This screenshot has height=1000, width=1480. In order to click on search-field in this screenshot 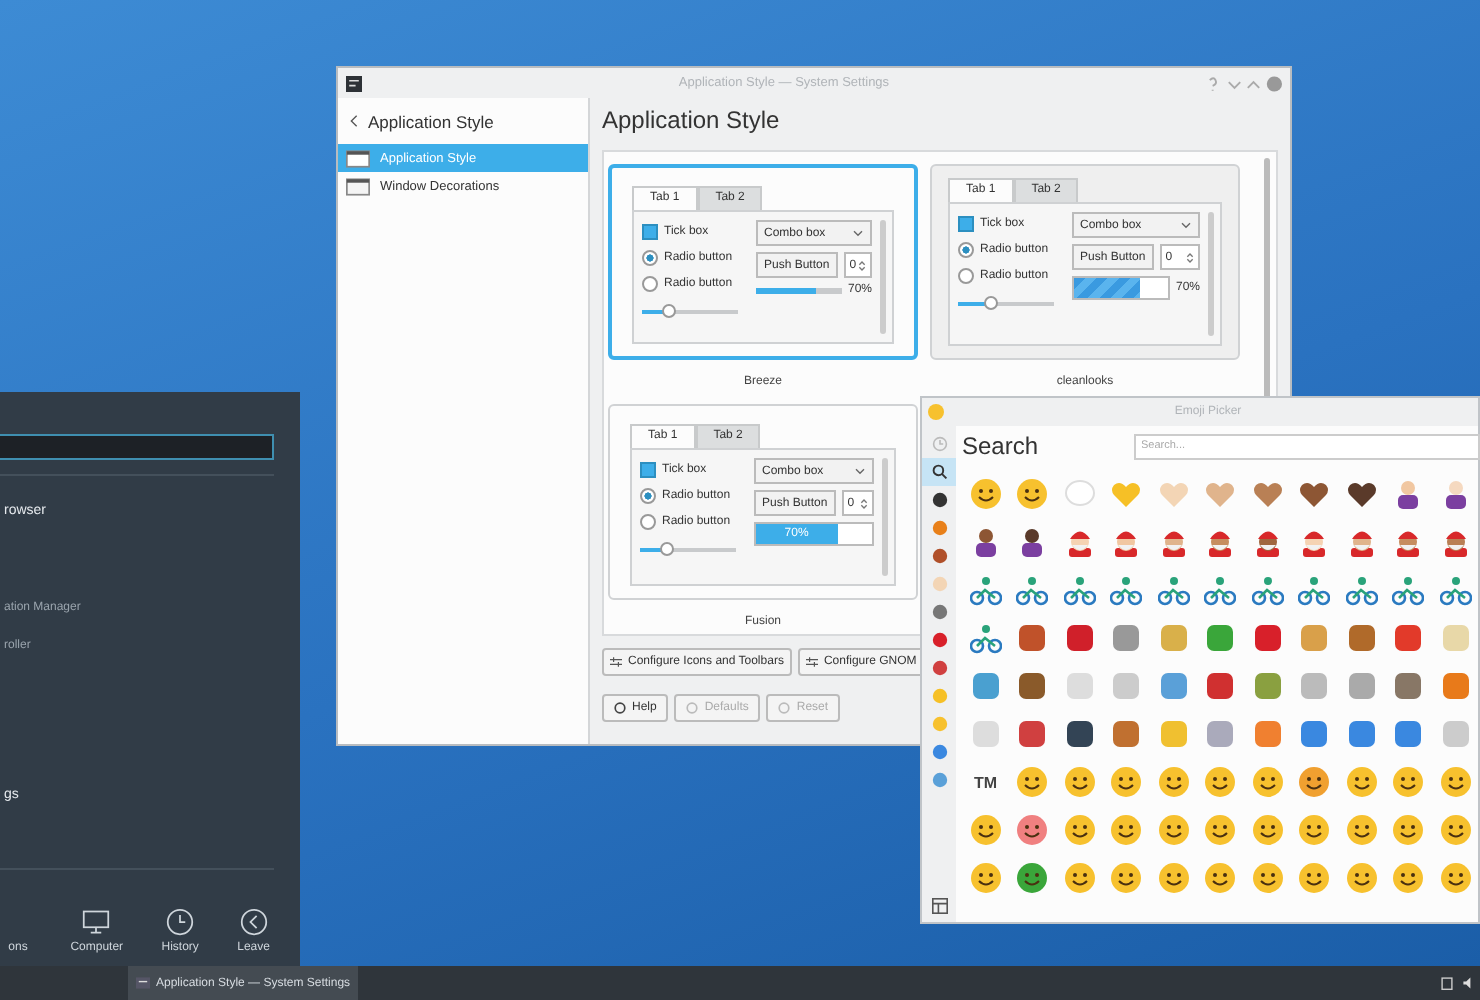, I will do `click(137, 447)`.